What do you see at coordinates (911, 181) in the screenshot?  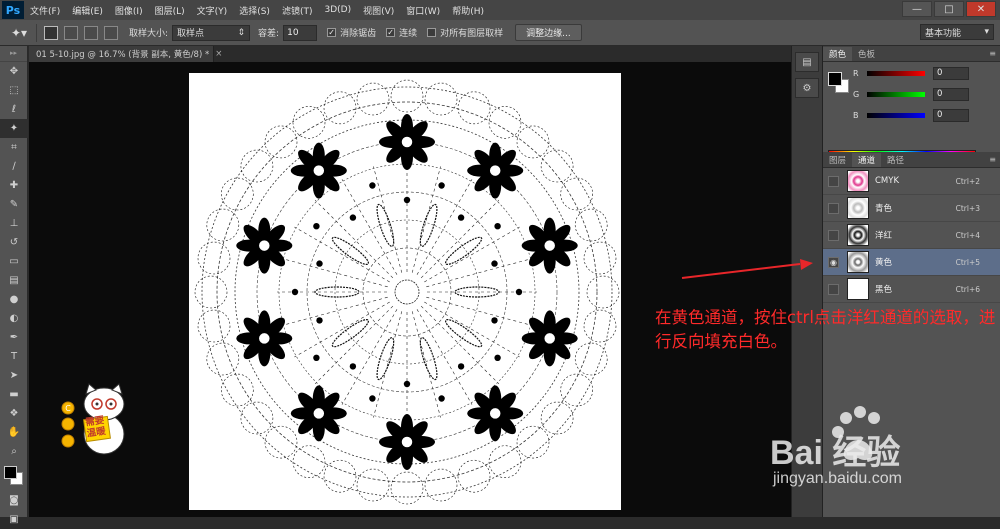 I see `channel-row-cmyk: CMYK Ctrl+2` at bounding box center [911, 181].